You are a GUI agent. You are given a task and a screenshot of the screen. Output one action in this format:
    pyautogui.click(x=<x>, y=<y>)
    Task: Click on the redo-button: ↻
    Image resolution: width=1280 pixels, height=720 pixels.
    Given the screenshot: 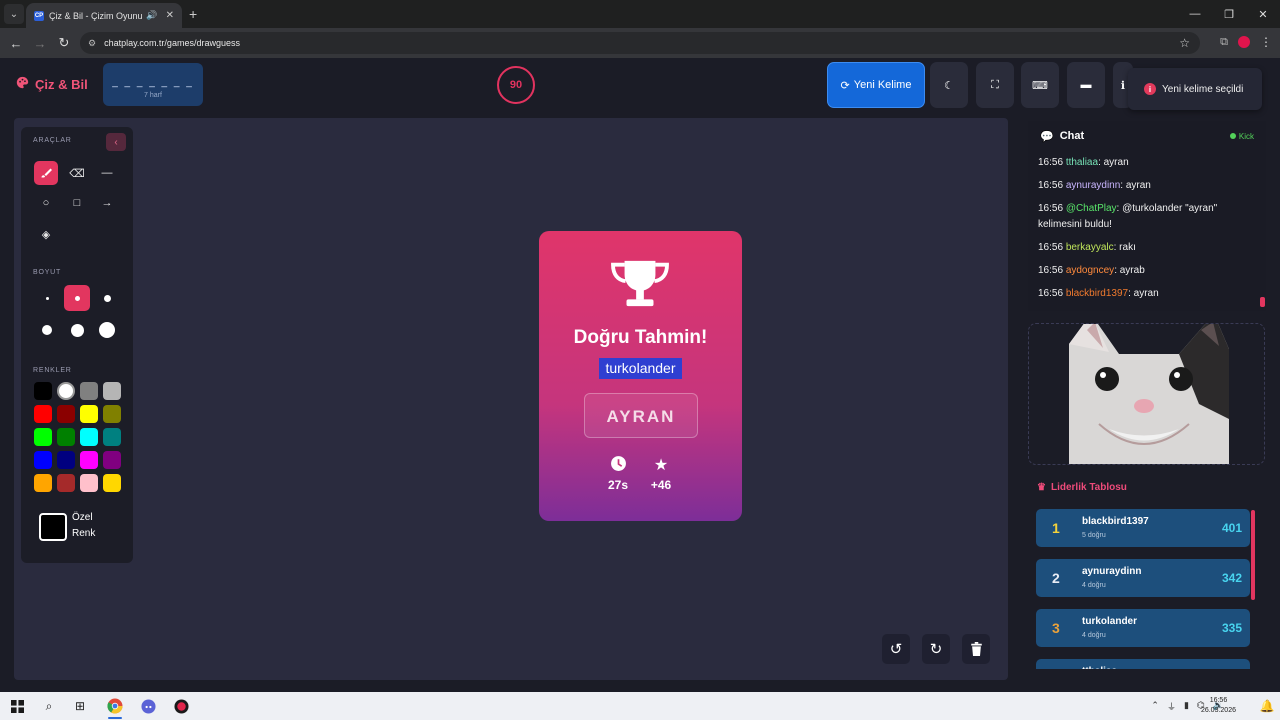 What is the action you would take?
    pyautogui.click(x=936, y=649)
    